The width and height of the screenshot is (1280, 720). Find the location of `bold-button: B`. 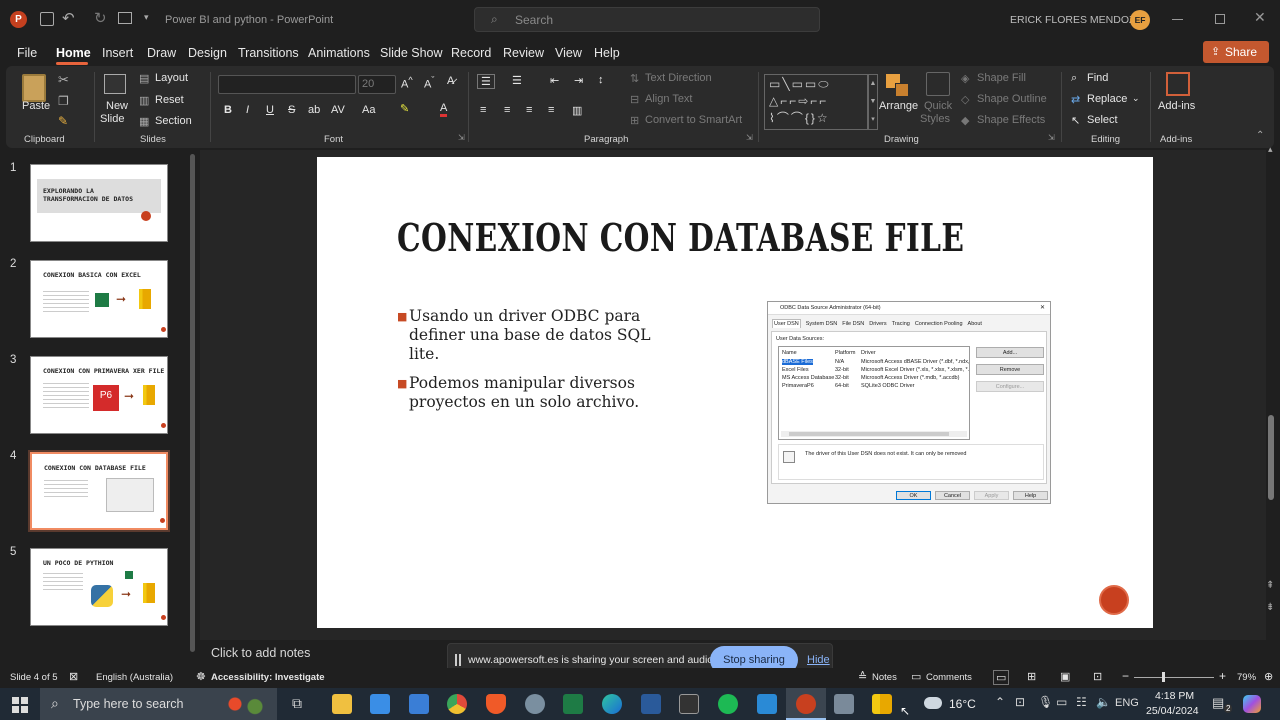

bold-button: B is located at coordinates (228, 110).